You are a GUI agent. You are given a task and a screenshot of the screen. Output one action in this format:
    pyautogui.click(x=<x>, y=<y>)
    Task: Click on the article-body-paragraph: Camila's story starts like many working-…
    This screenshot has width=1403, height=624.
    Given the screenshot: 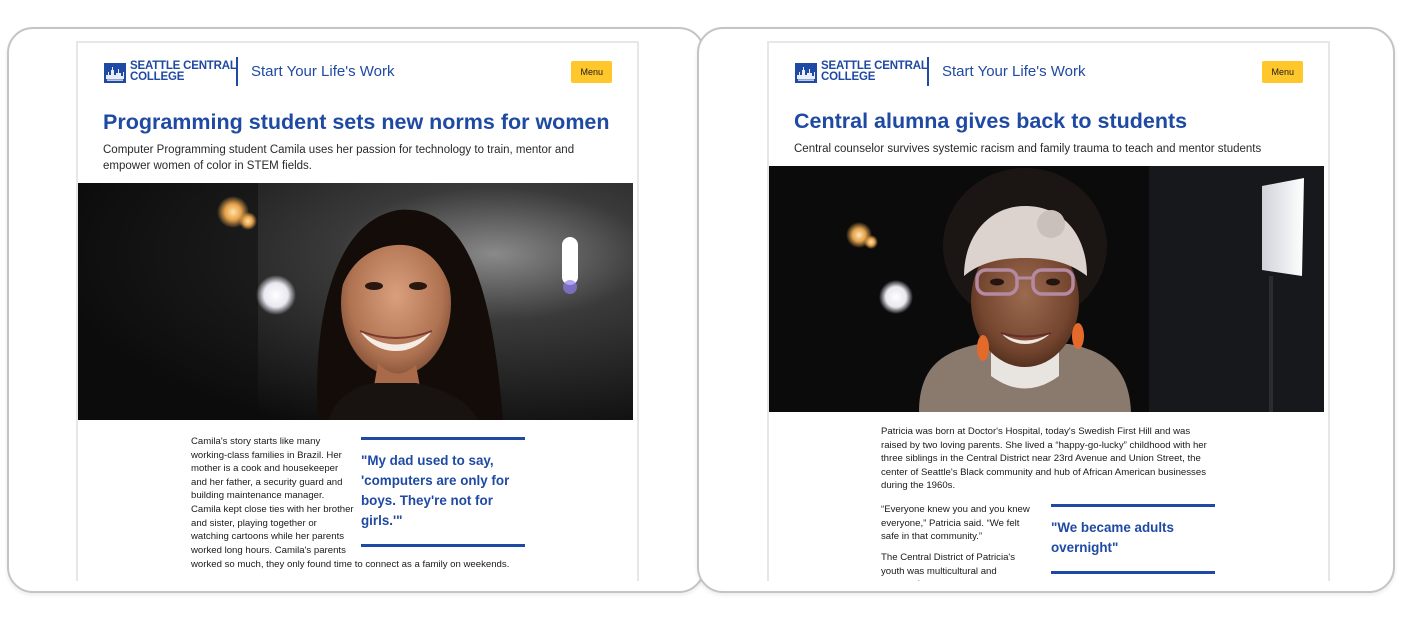 What is the action you would take?
    pyautogui.click(x=272, y=496)
    